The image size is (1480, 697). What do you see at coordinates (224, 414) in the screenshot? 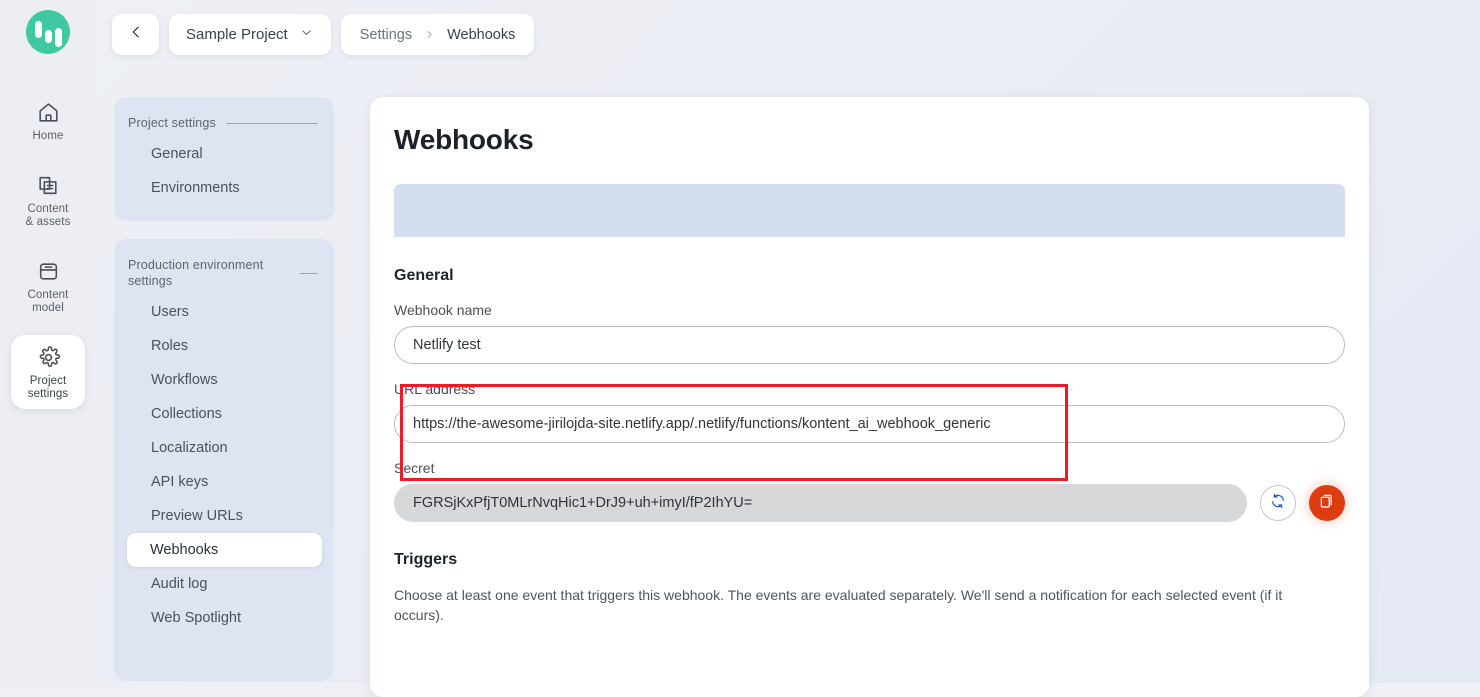
I see `settings-nav-item-collections: Collections` at bounding box center [224, 414].